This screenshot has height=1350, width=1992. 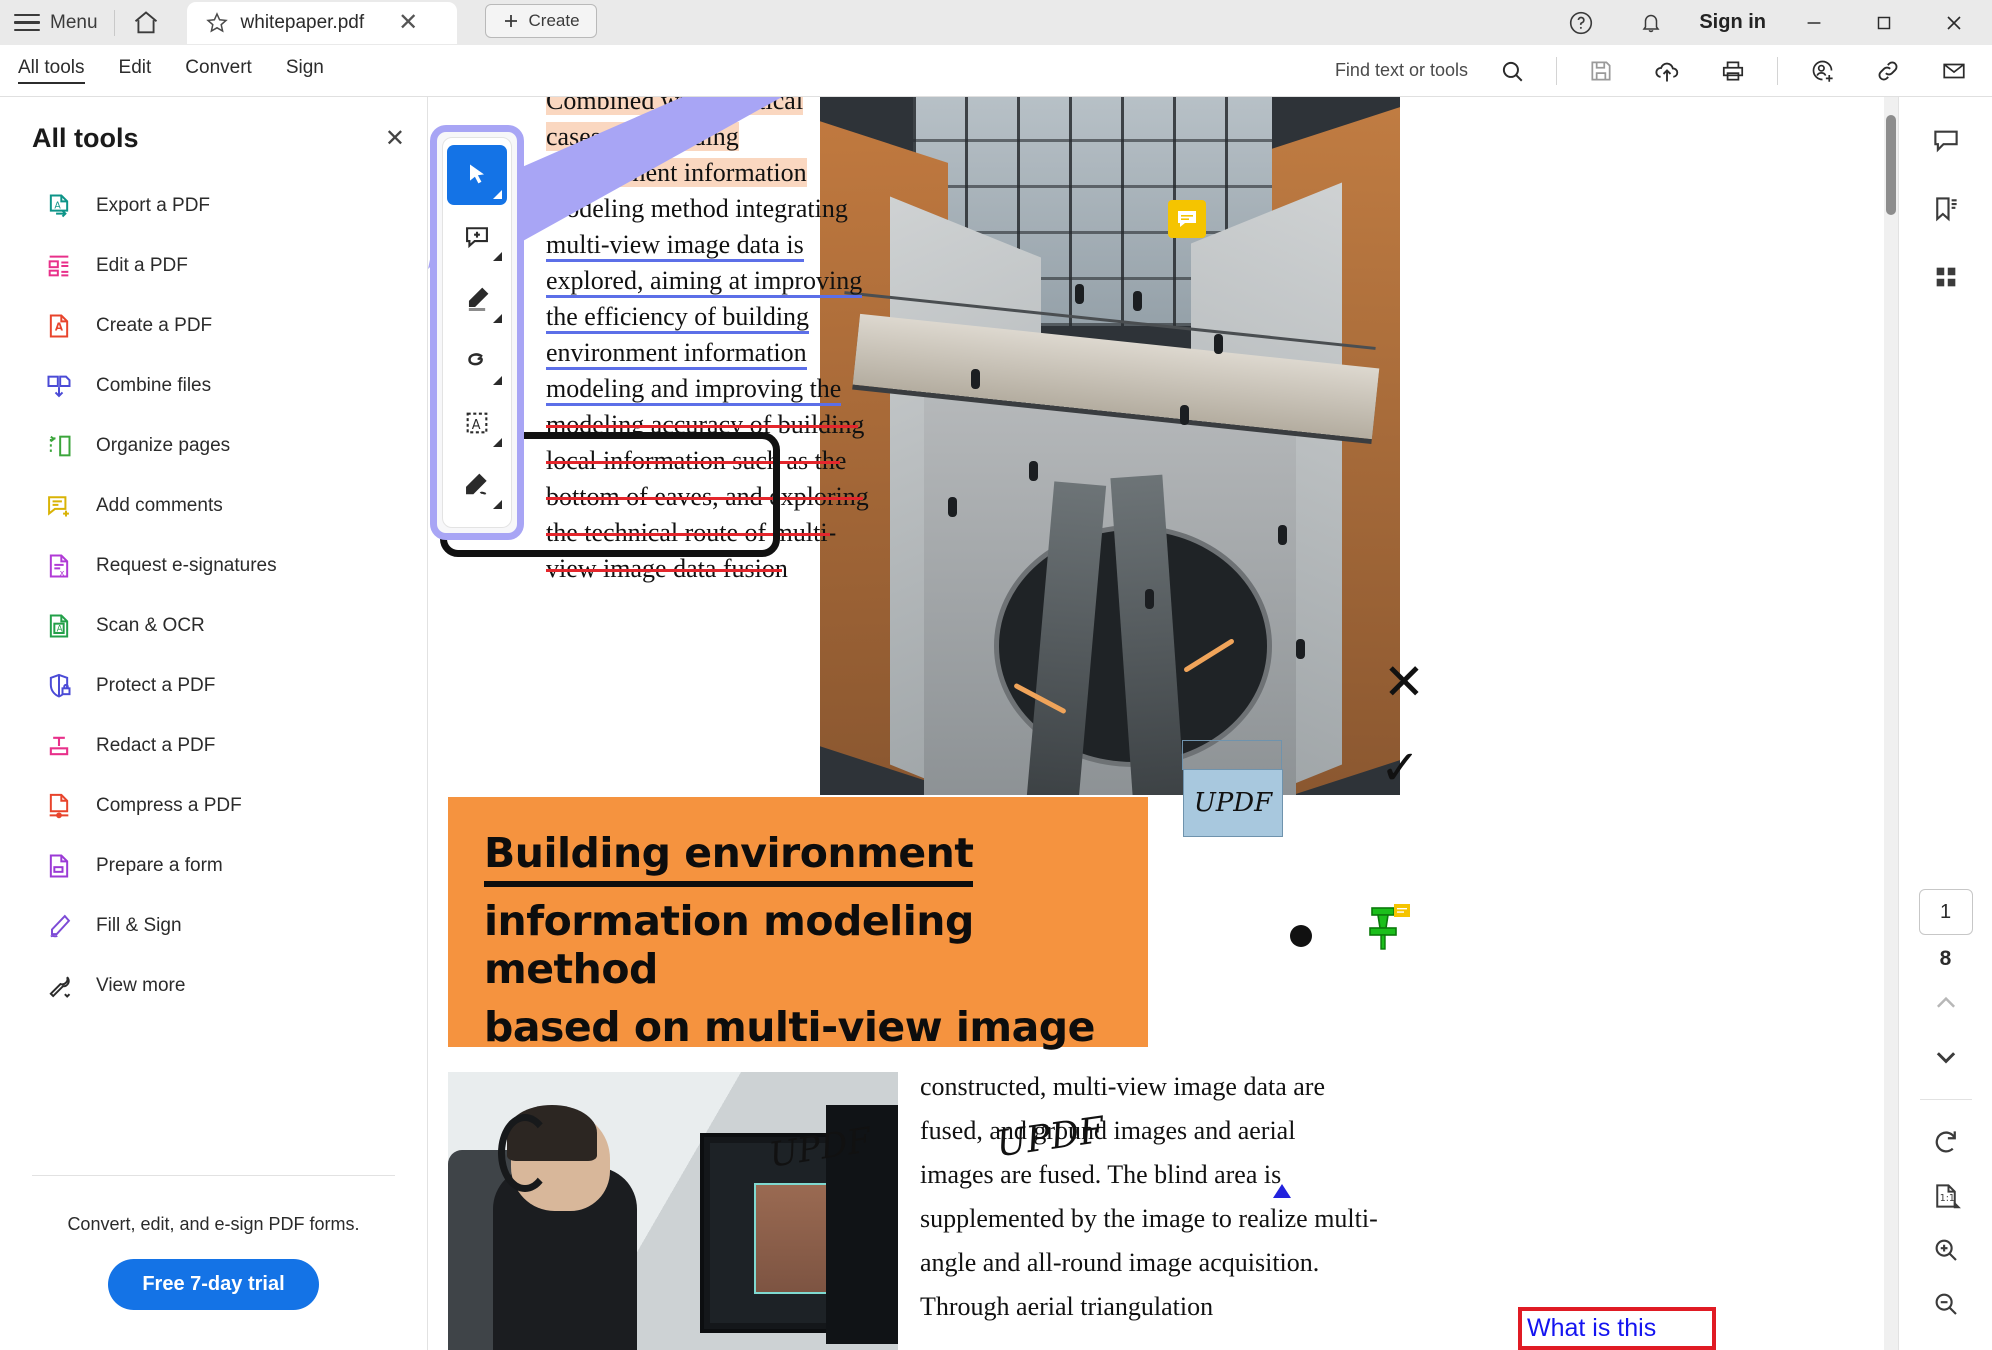 What do you see at coordinates (321, 22) in the screenshot?
I see `document-tab: whitepaper.pdf ✕` at bounding box center [321, 22].